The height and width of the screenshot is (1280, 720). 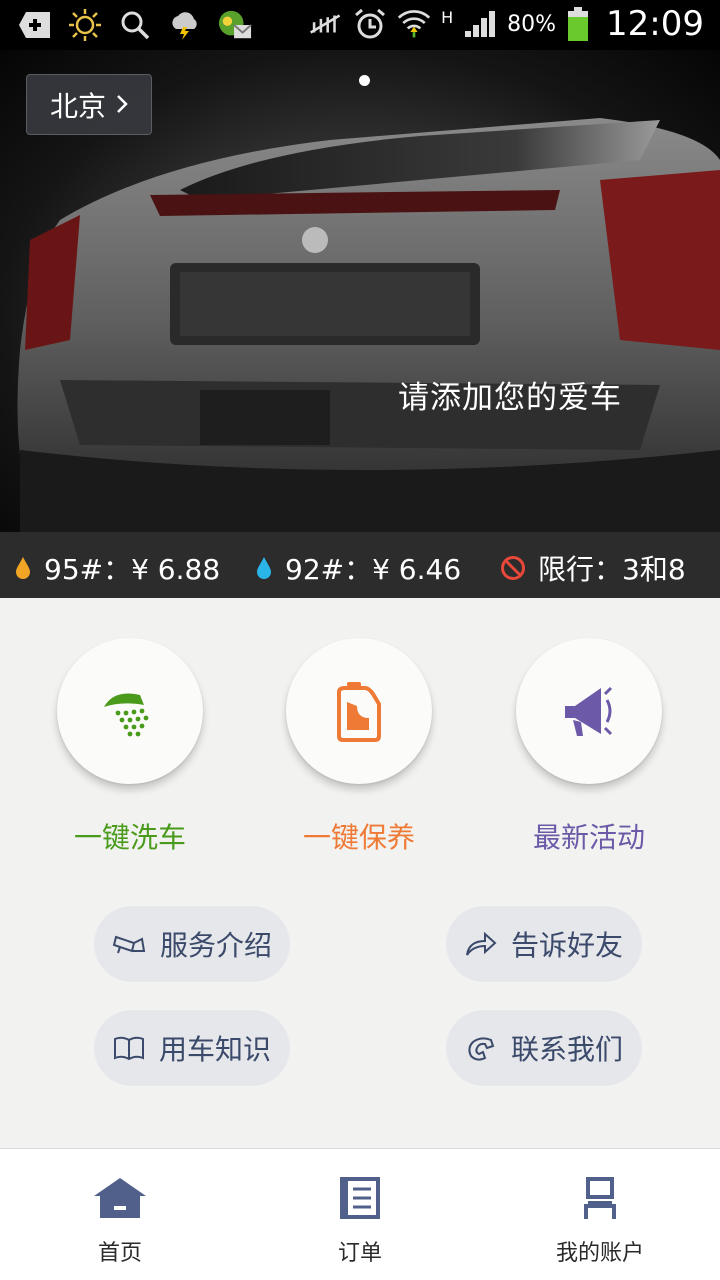 I want to click on book-icon, so click(x=128, y=1048).